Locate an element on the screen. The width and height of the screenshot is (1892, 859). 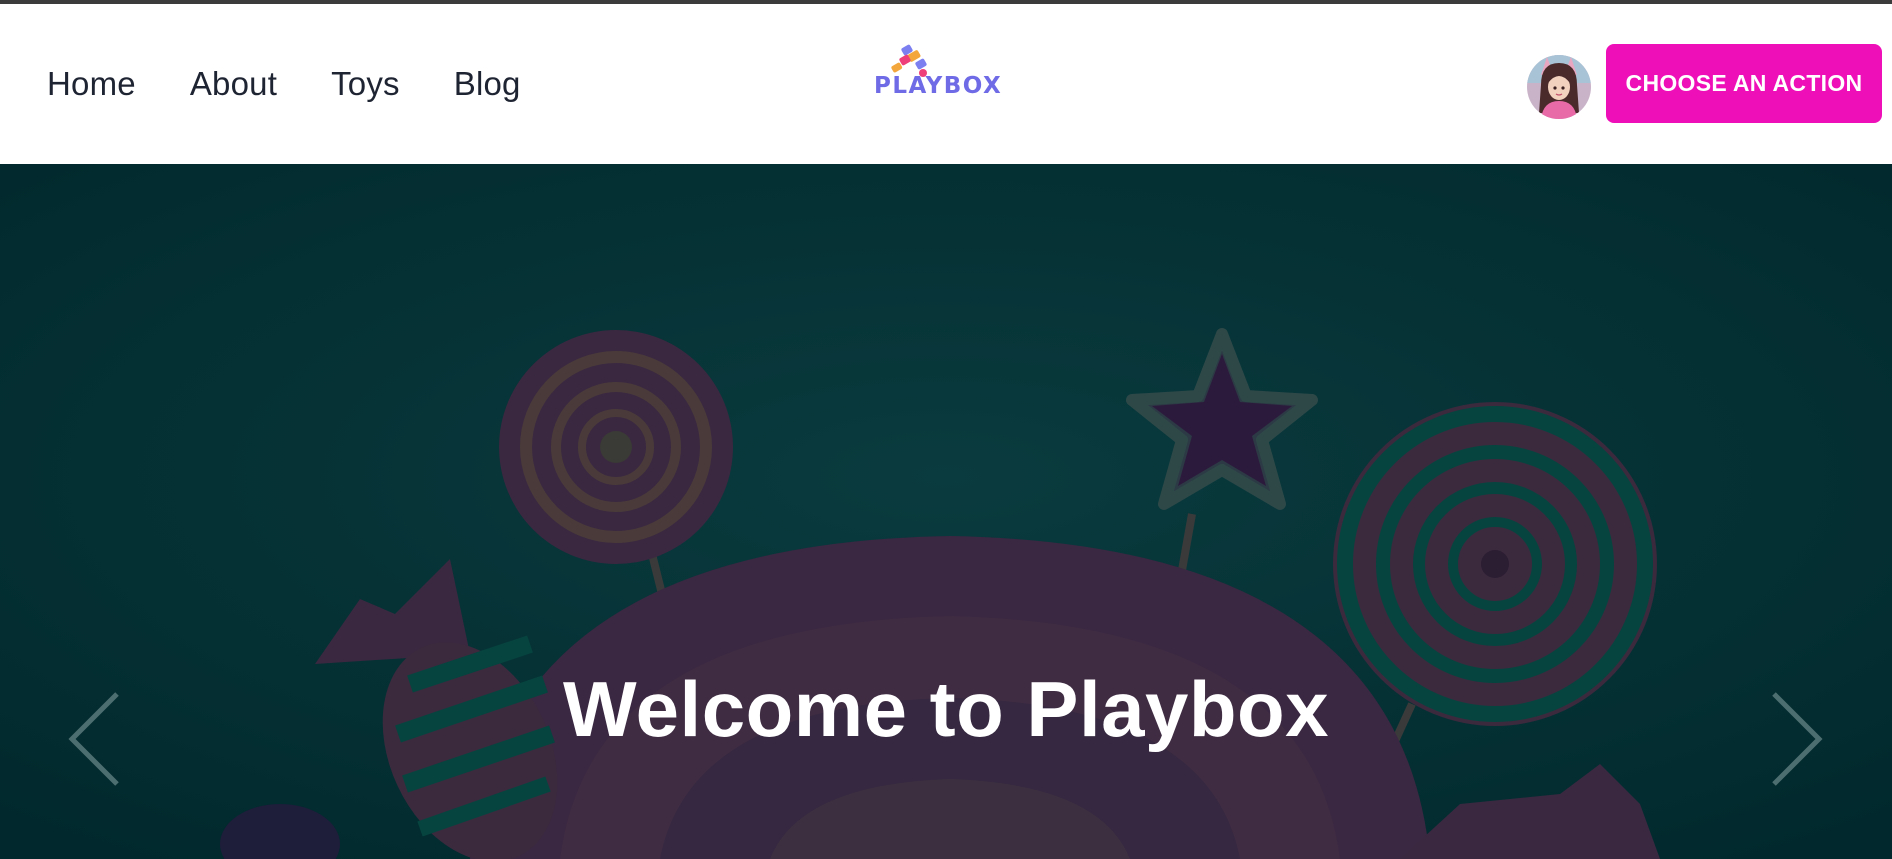
user-avatar is located at coordinates (1559, 87).